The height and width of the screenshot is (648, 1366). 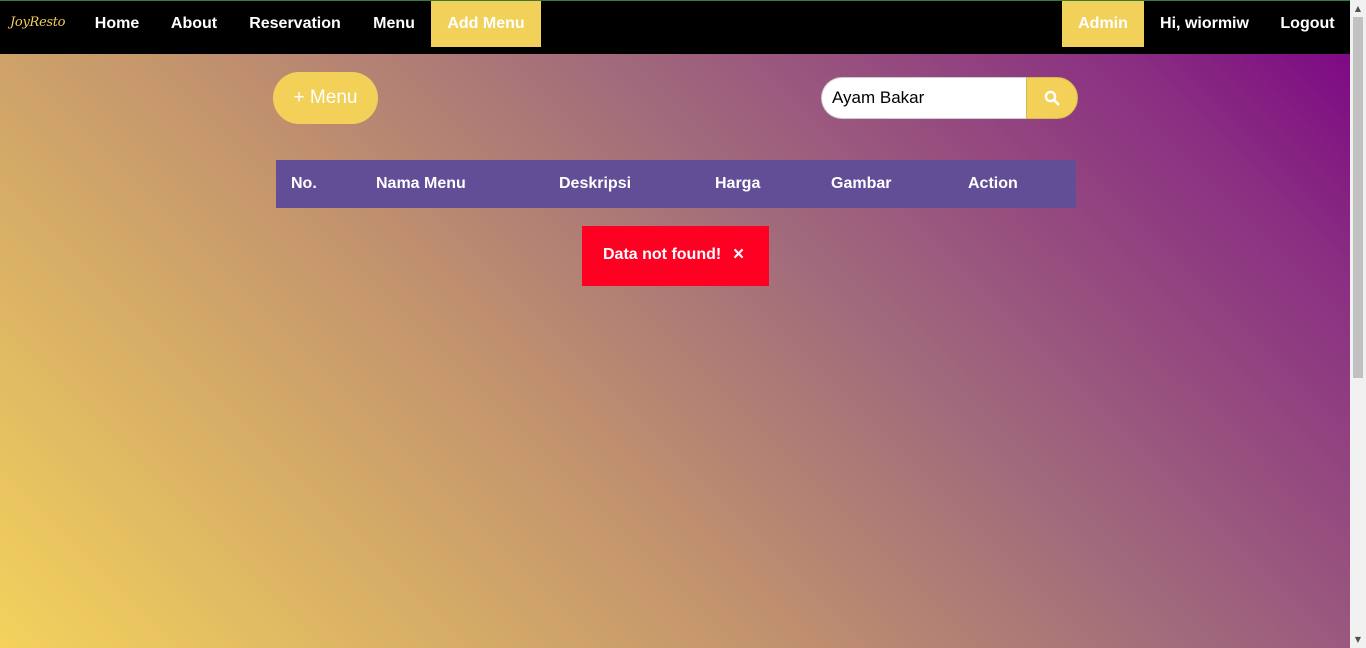 What do you see at coordinates (595, 183) in the screenshot?
I see `column-header-deskripsi: Deskripsi` at bounding box center [595, 183].